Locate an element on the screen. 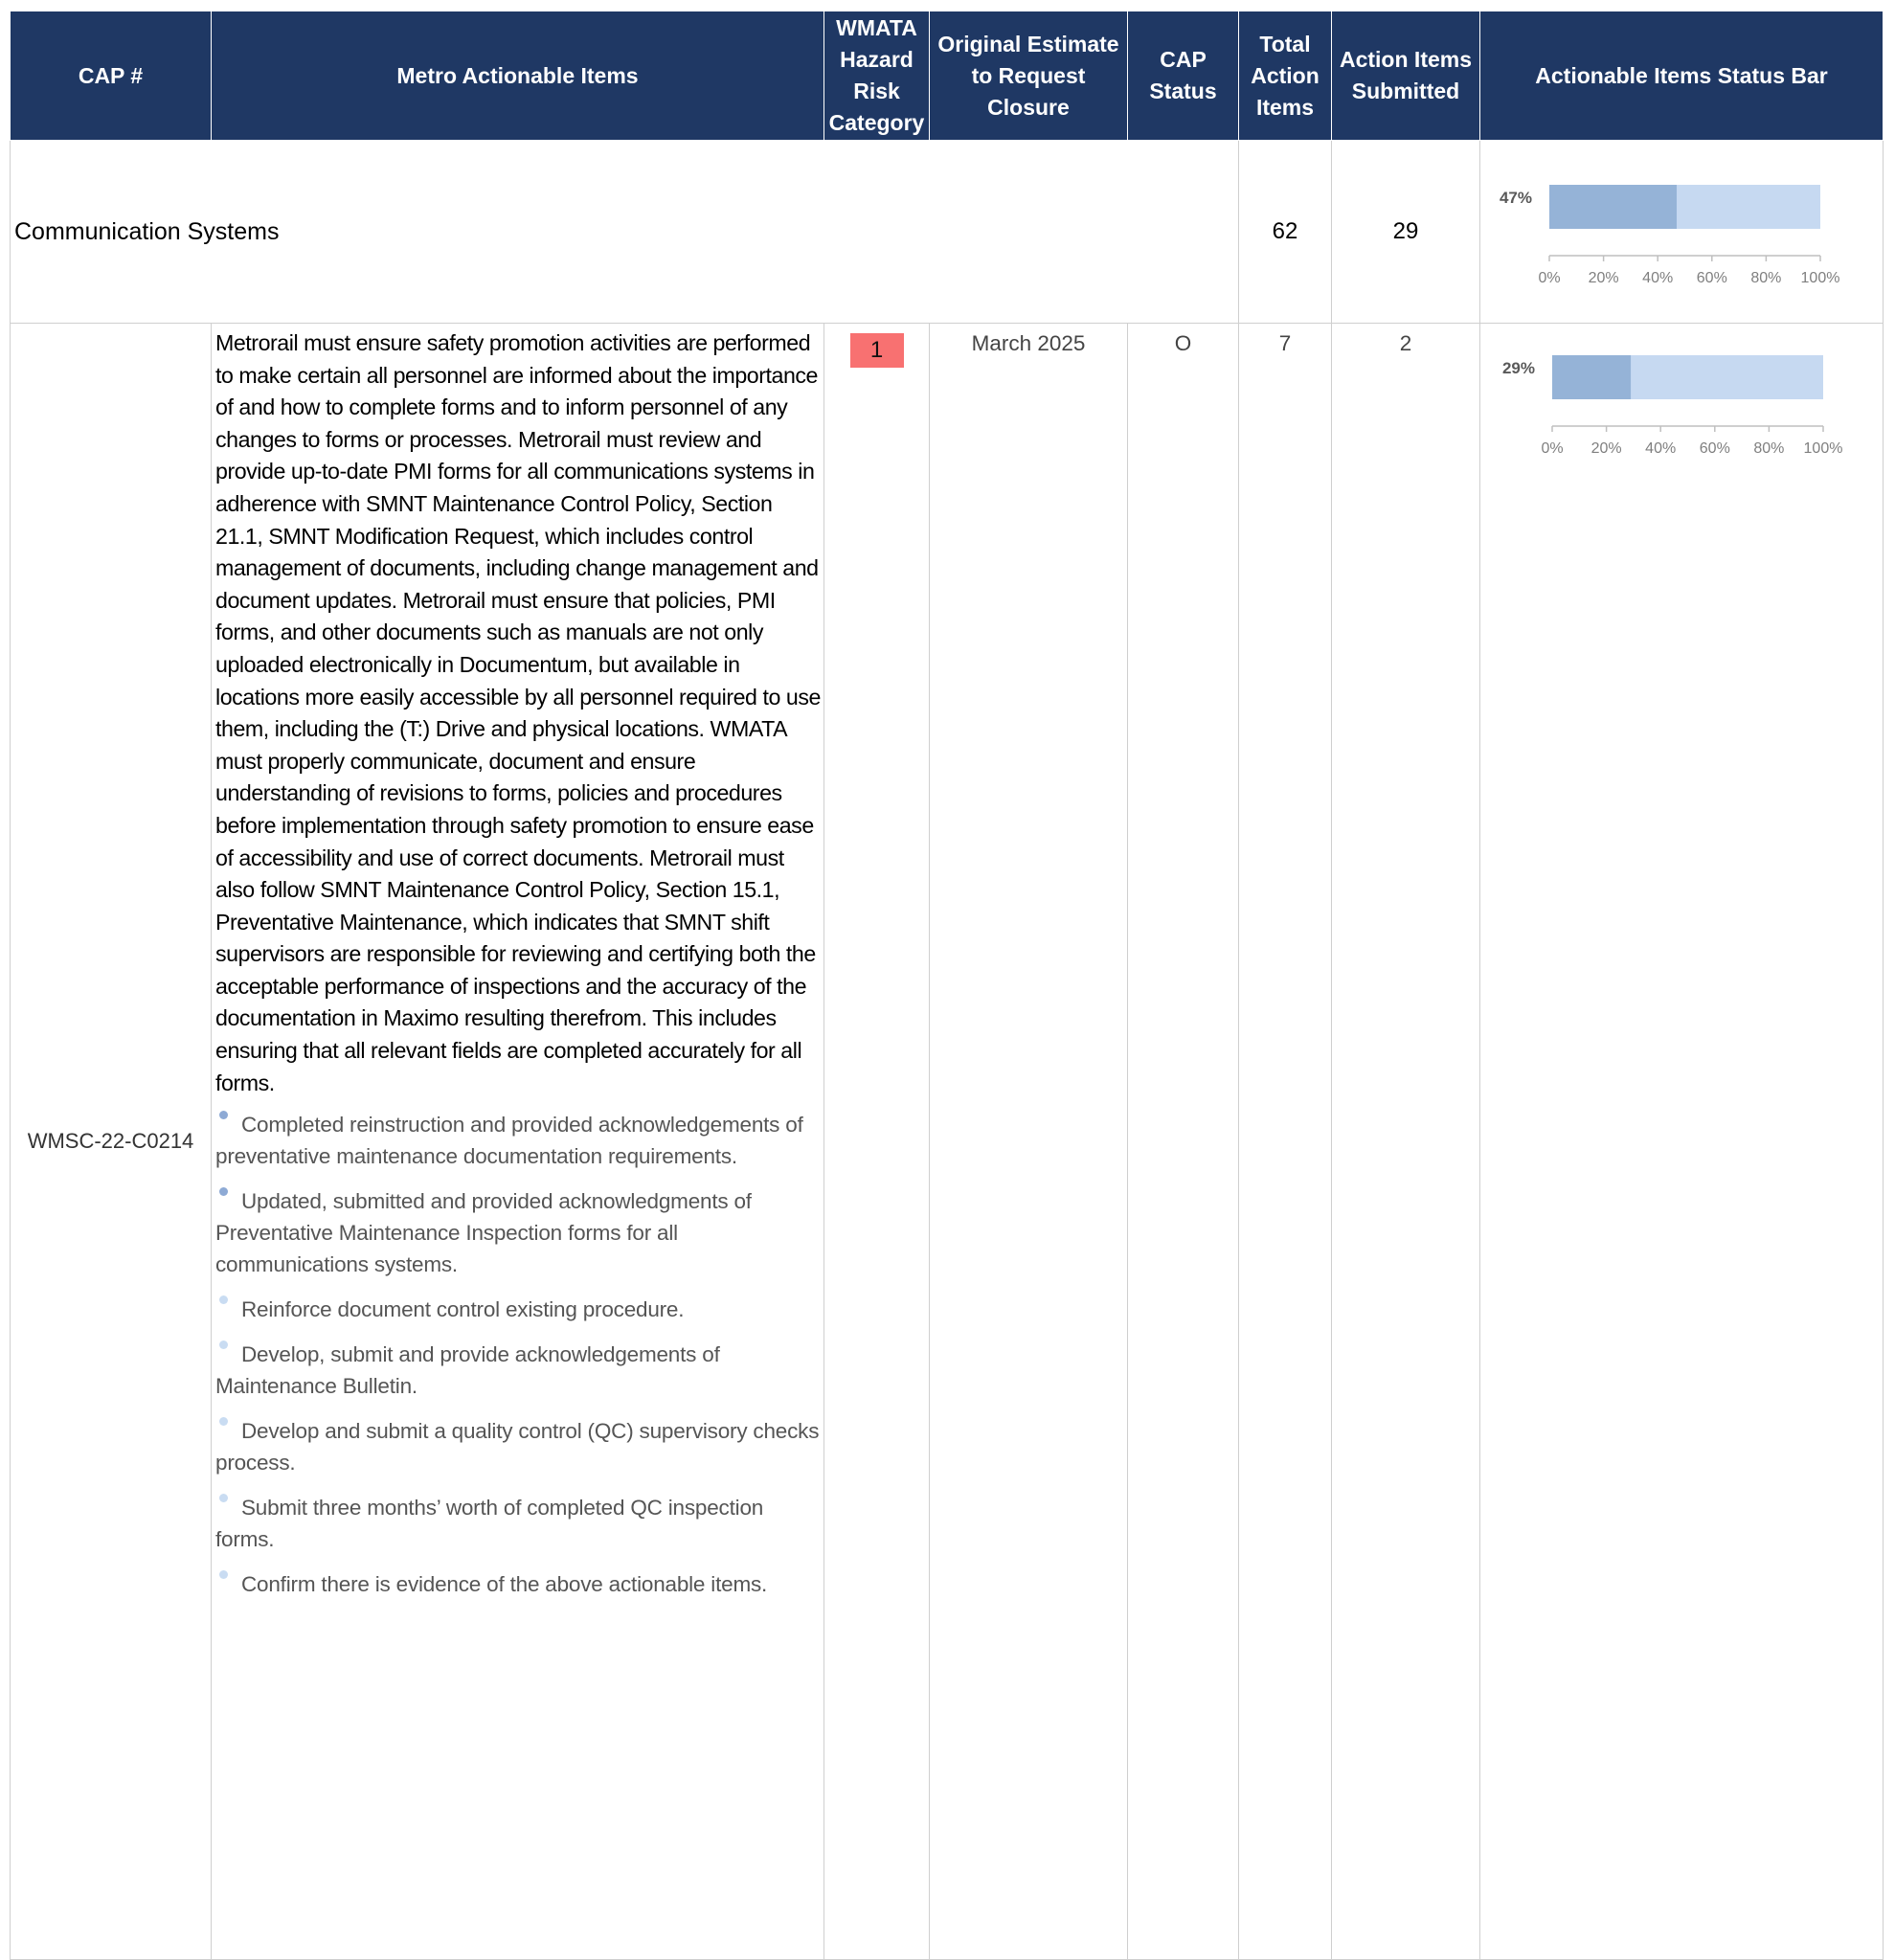  header-status-bar: Actionable Items Status Bar is located at coordinates (1682, 76).